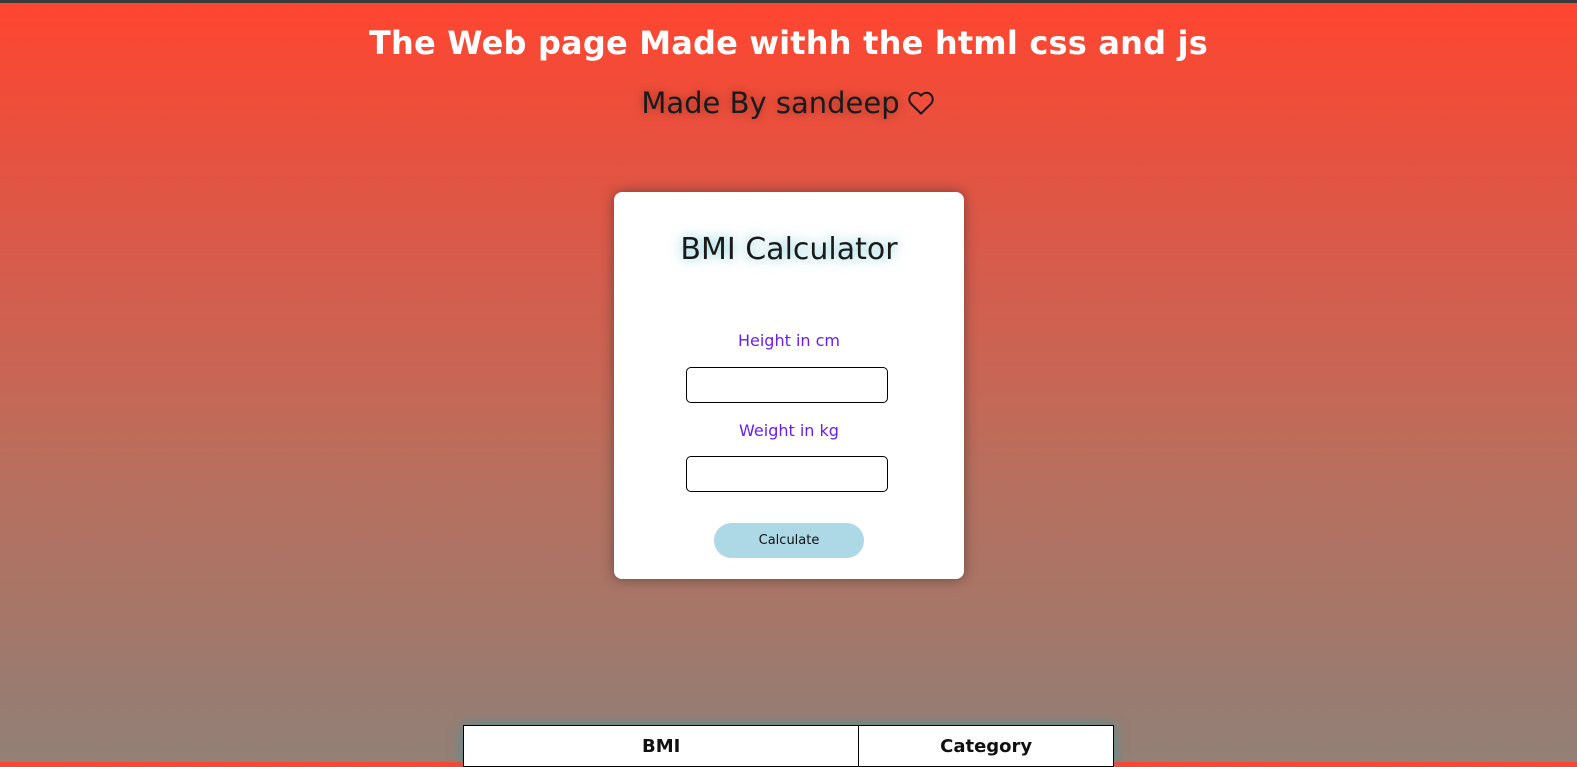  Describe the element at coordinates (986, 746) in the screenshot. I see `table-header-category: Category` at that location.